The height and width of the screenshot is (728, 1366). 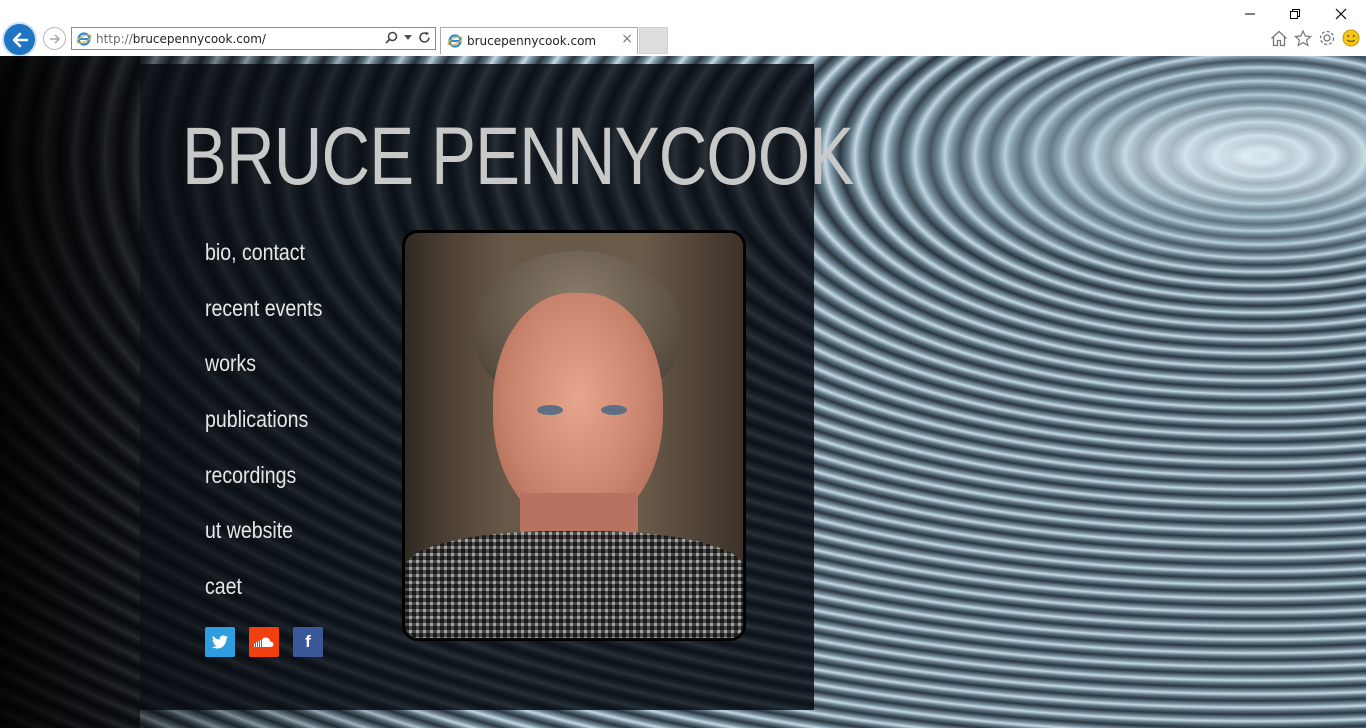 What do you see at coordinates (70, 392) in the screenshot?
I see `background-shade` at bounding box center [70, 392].